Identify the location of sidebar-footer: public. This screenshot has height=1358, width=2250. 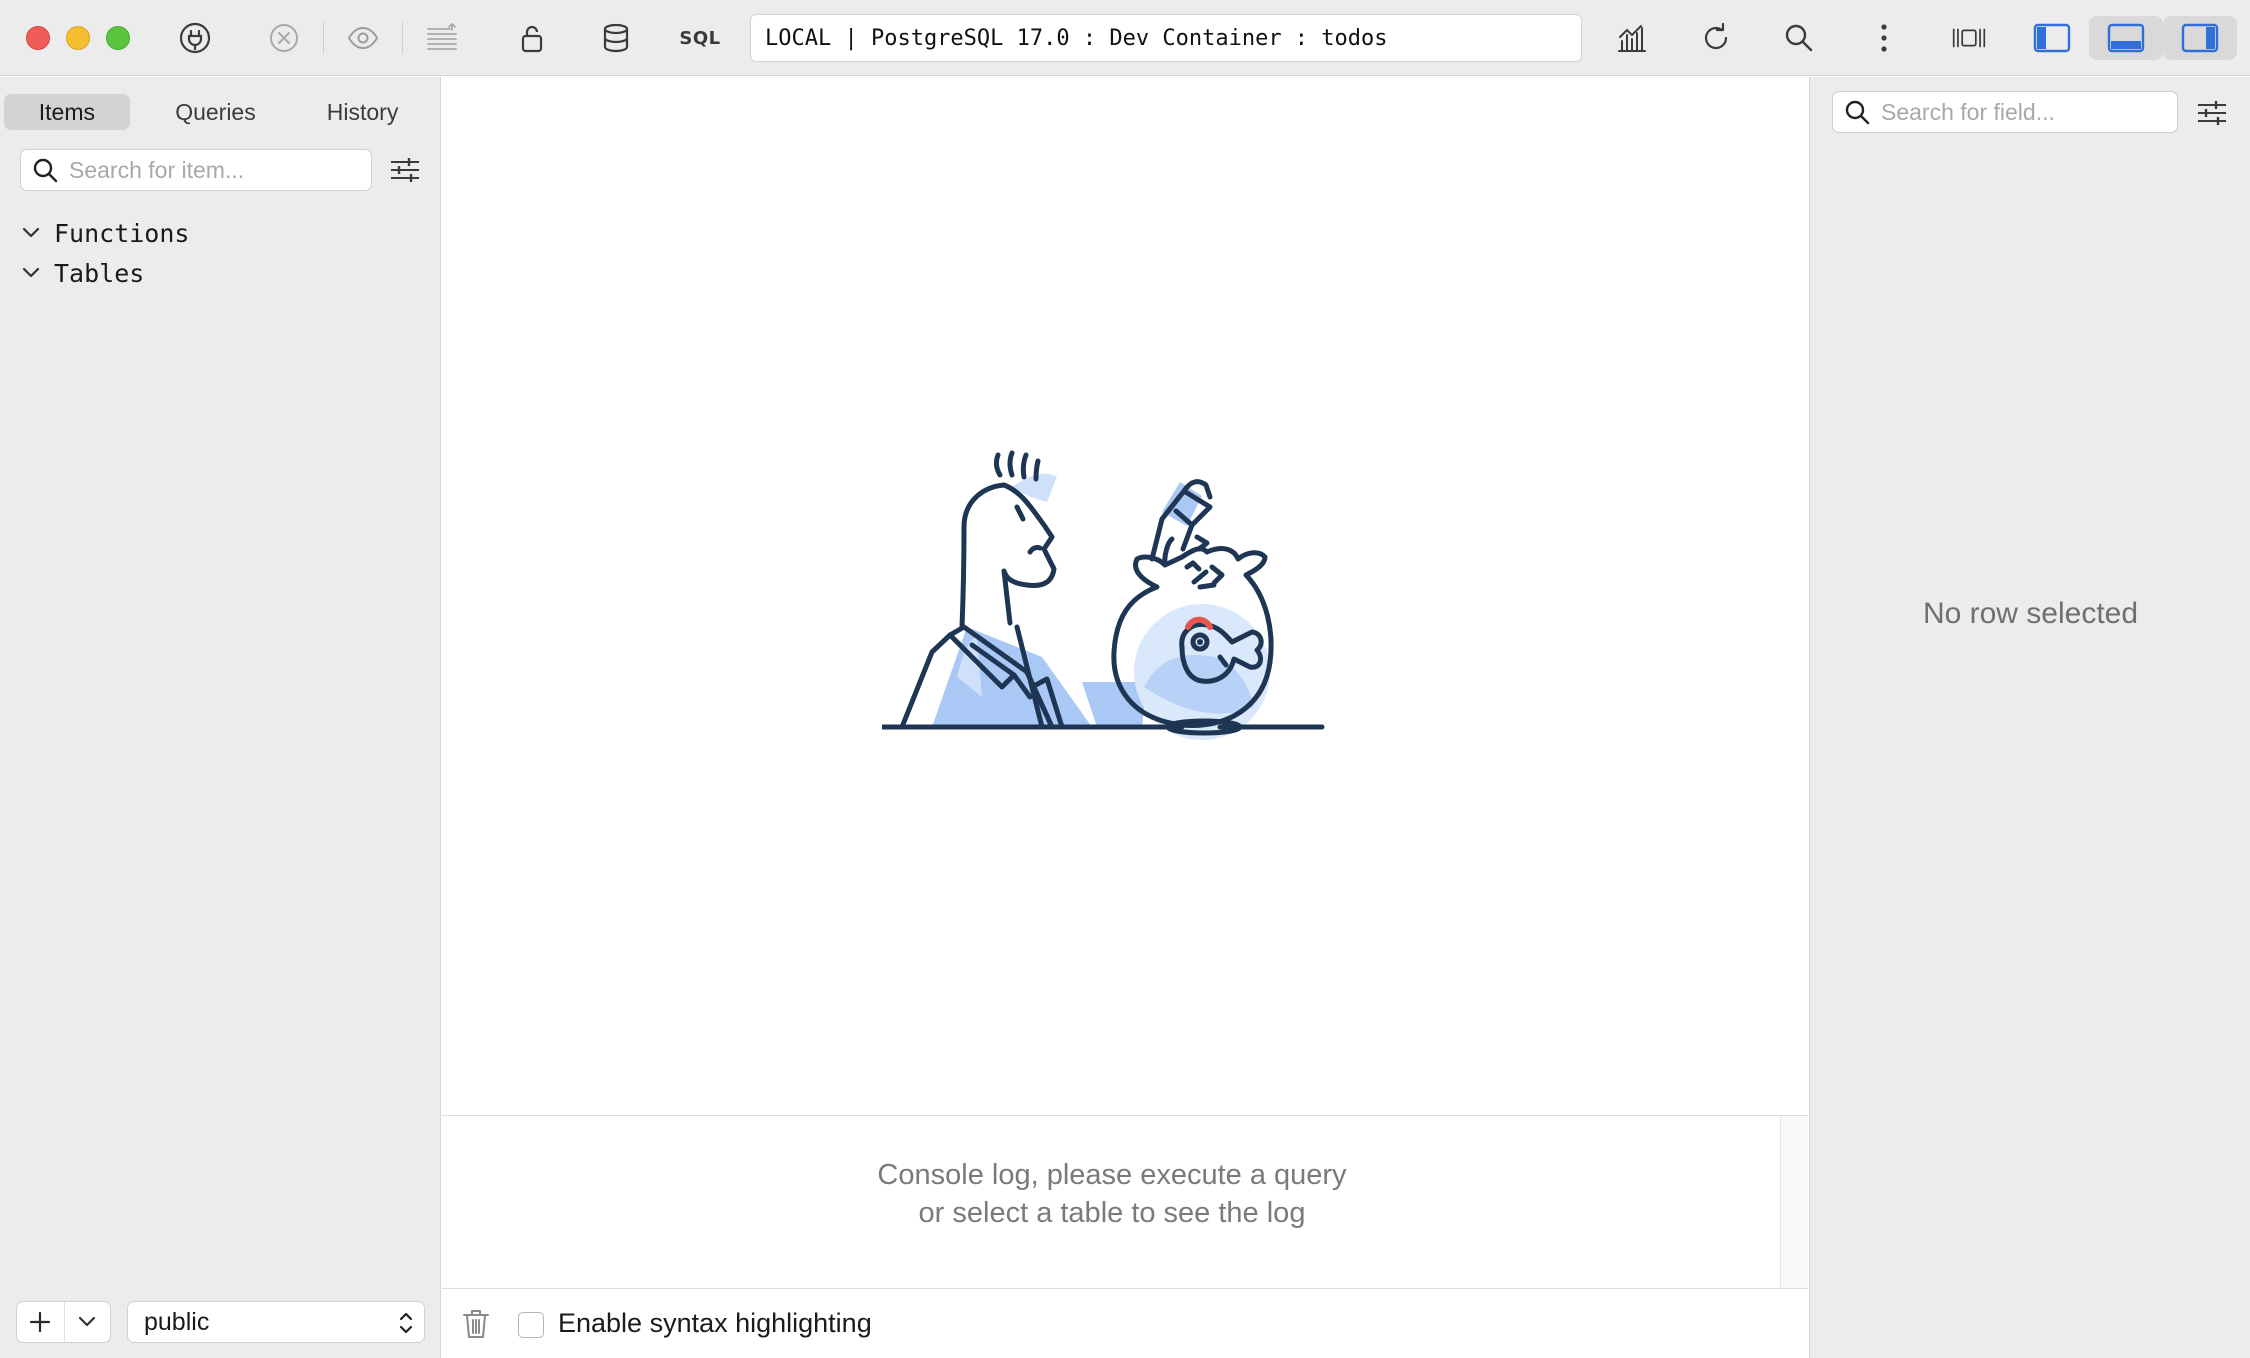
(221, 1322).